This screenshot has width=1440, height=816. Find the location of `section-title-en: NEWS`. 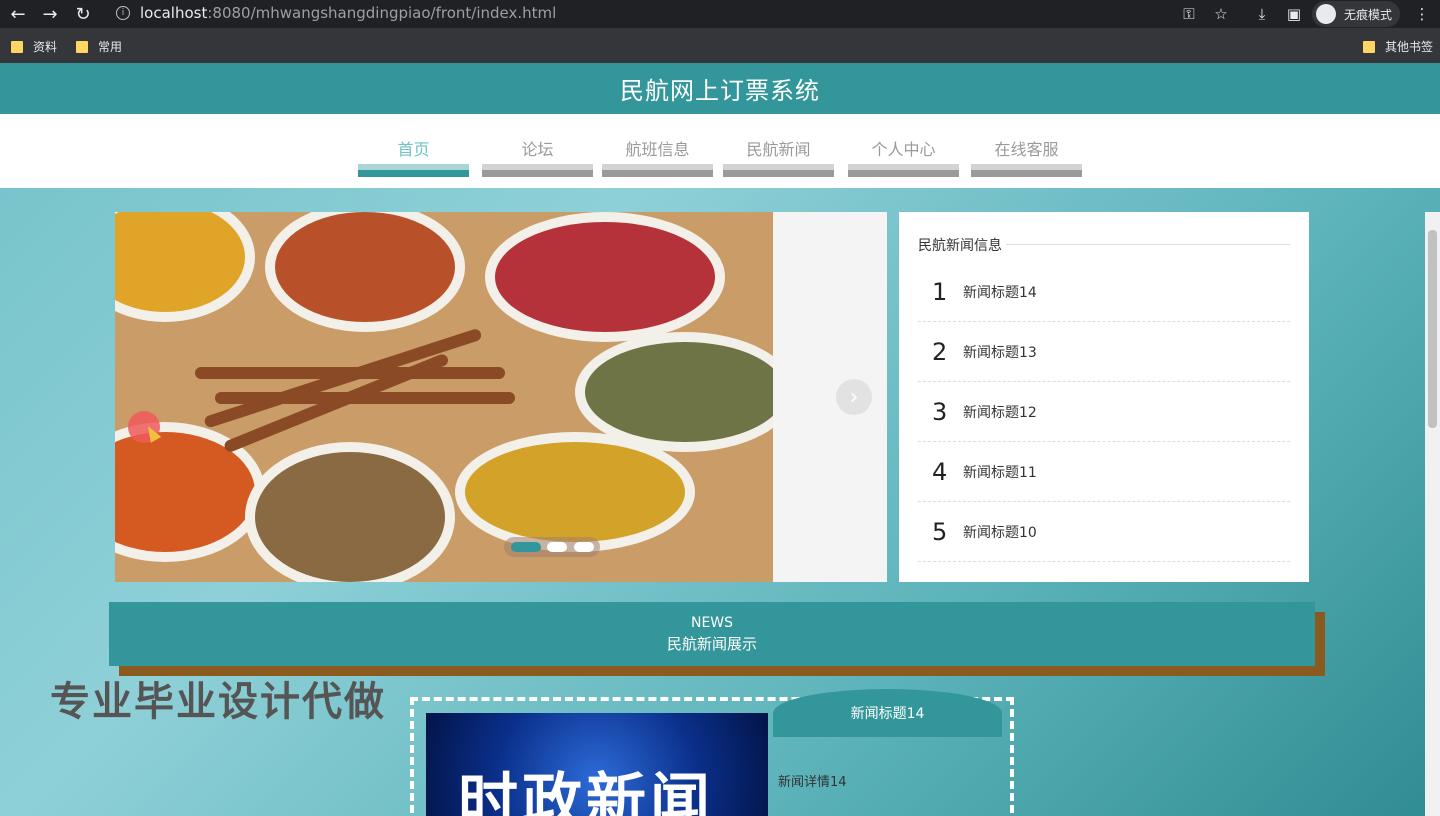

section-title-en: NEWS is located at coordinates (712, 623).